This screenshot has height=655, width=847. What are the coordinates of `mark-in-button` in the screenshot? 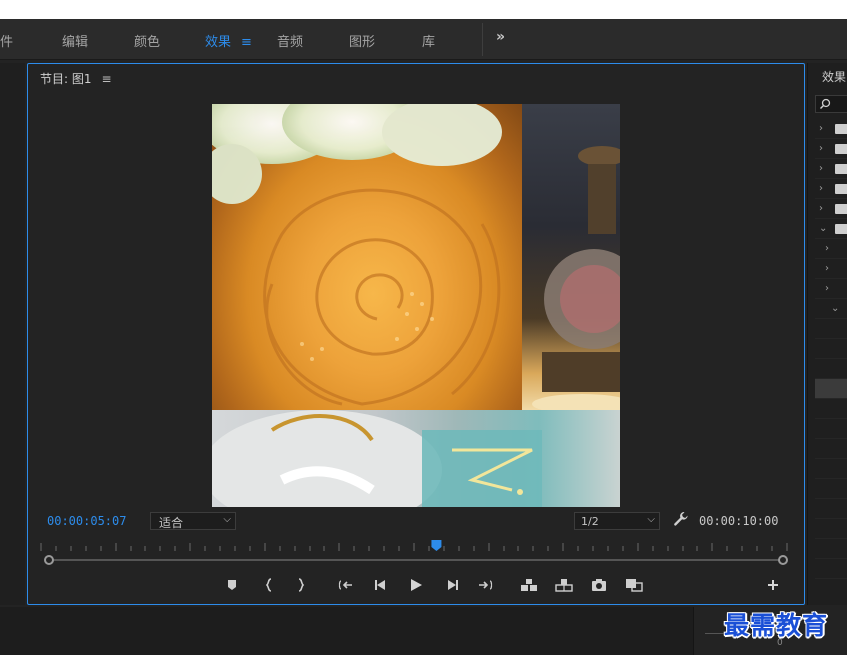 It's located at (269, 585).